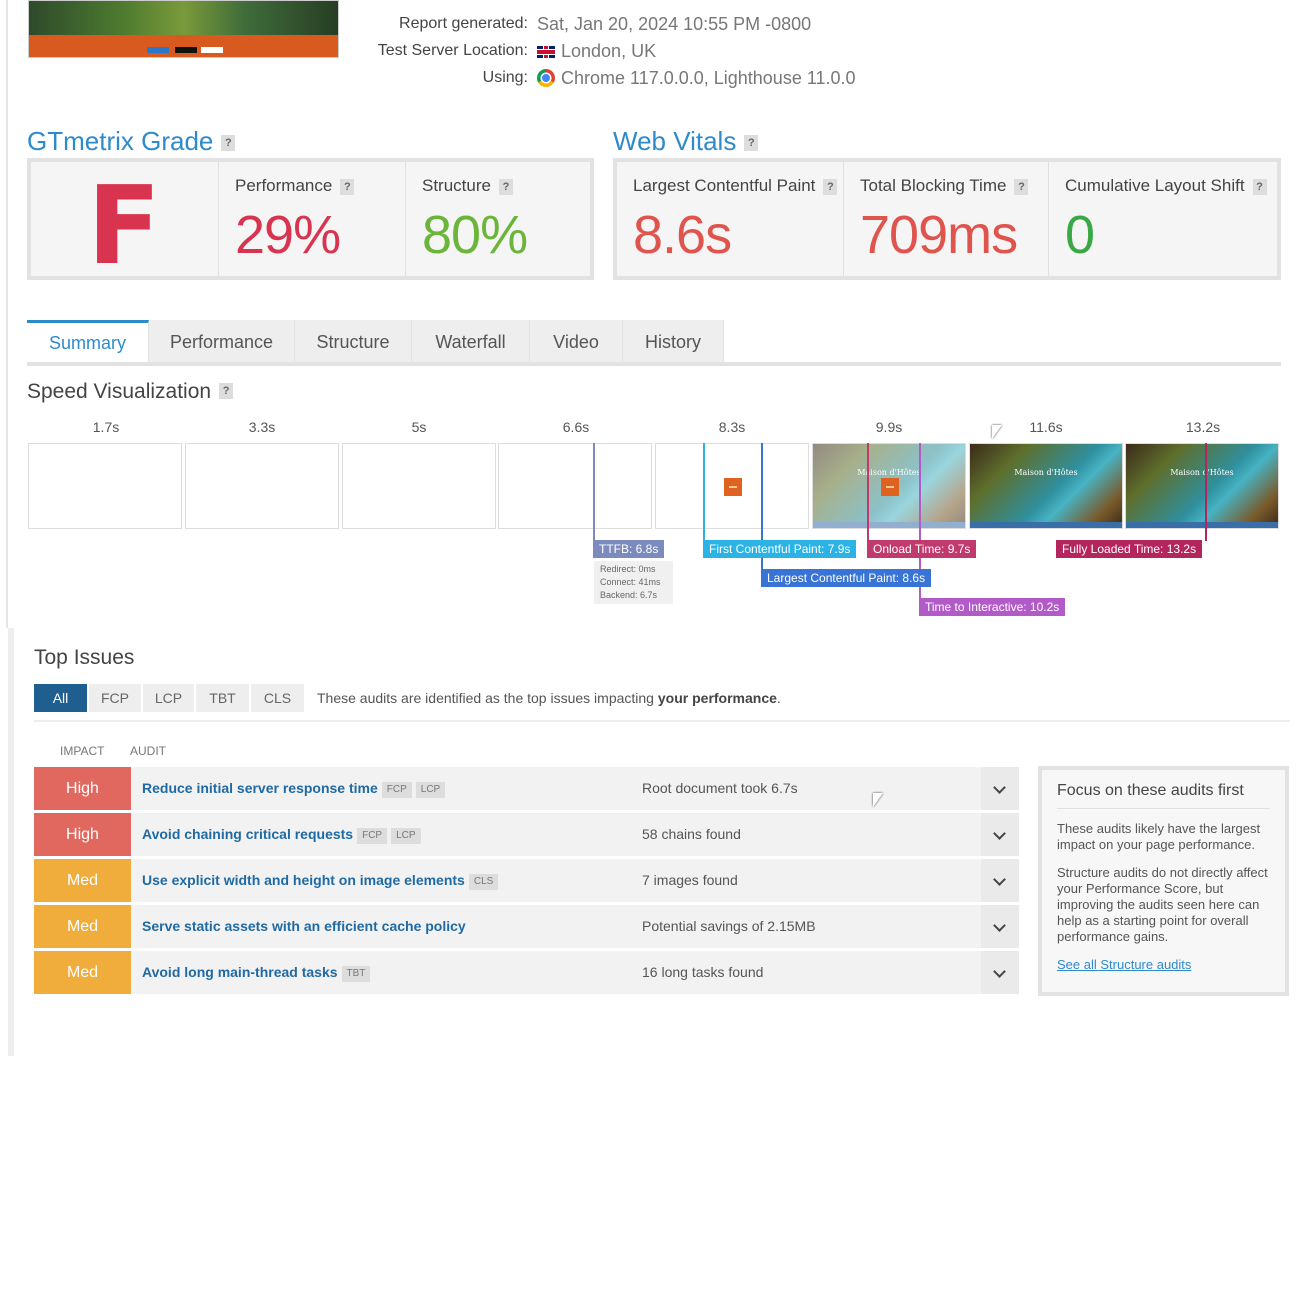 The width and height of the screenshot is (1306, 1306). Describe the element at coordinates (546, 78) in the screenshot. I see `chrome-icon` at that location.